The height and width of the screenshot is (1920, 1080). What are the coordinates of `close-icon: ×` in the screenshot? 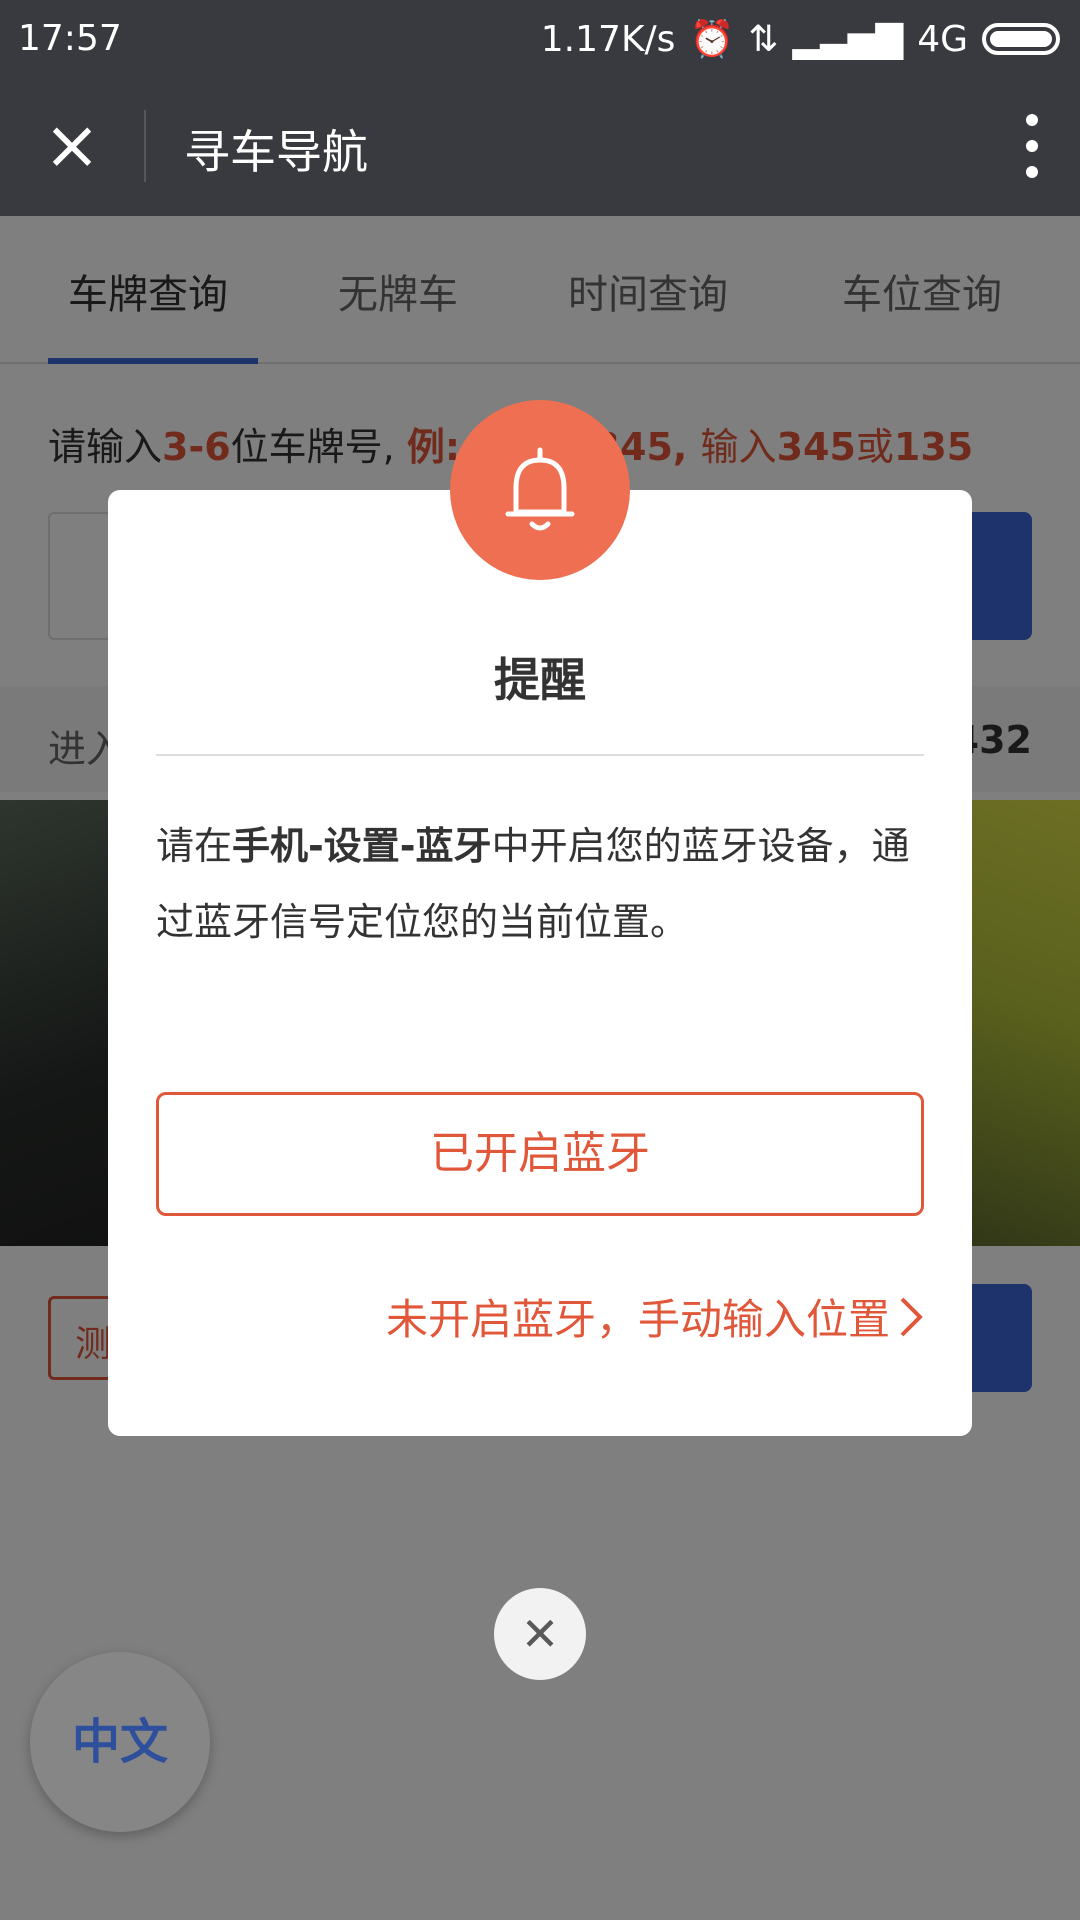 It's located at (72, 146).